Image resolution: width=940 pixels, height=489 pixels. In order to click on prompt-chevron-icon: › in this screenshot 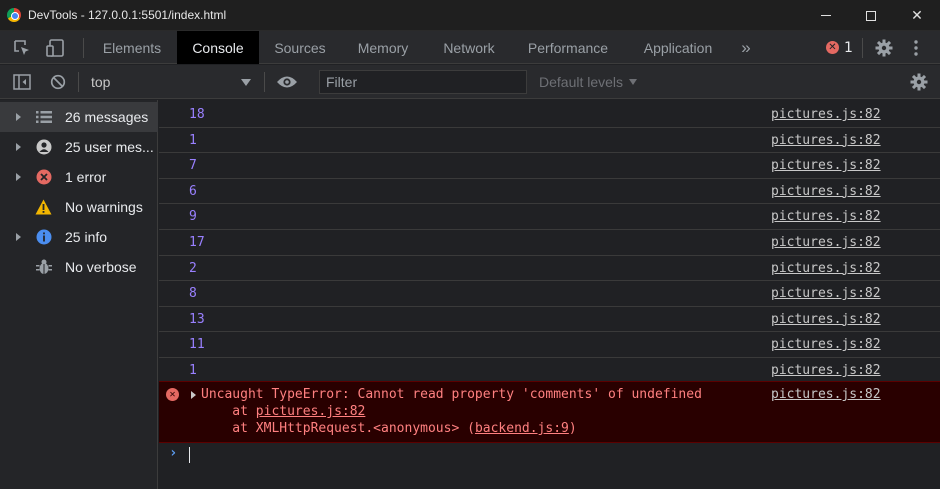, I will do `click(173, 453)`.